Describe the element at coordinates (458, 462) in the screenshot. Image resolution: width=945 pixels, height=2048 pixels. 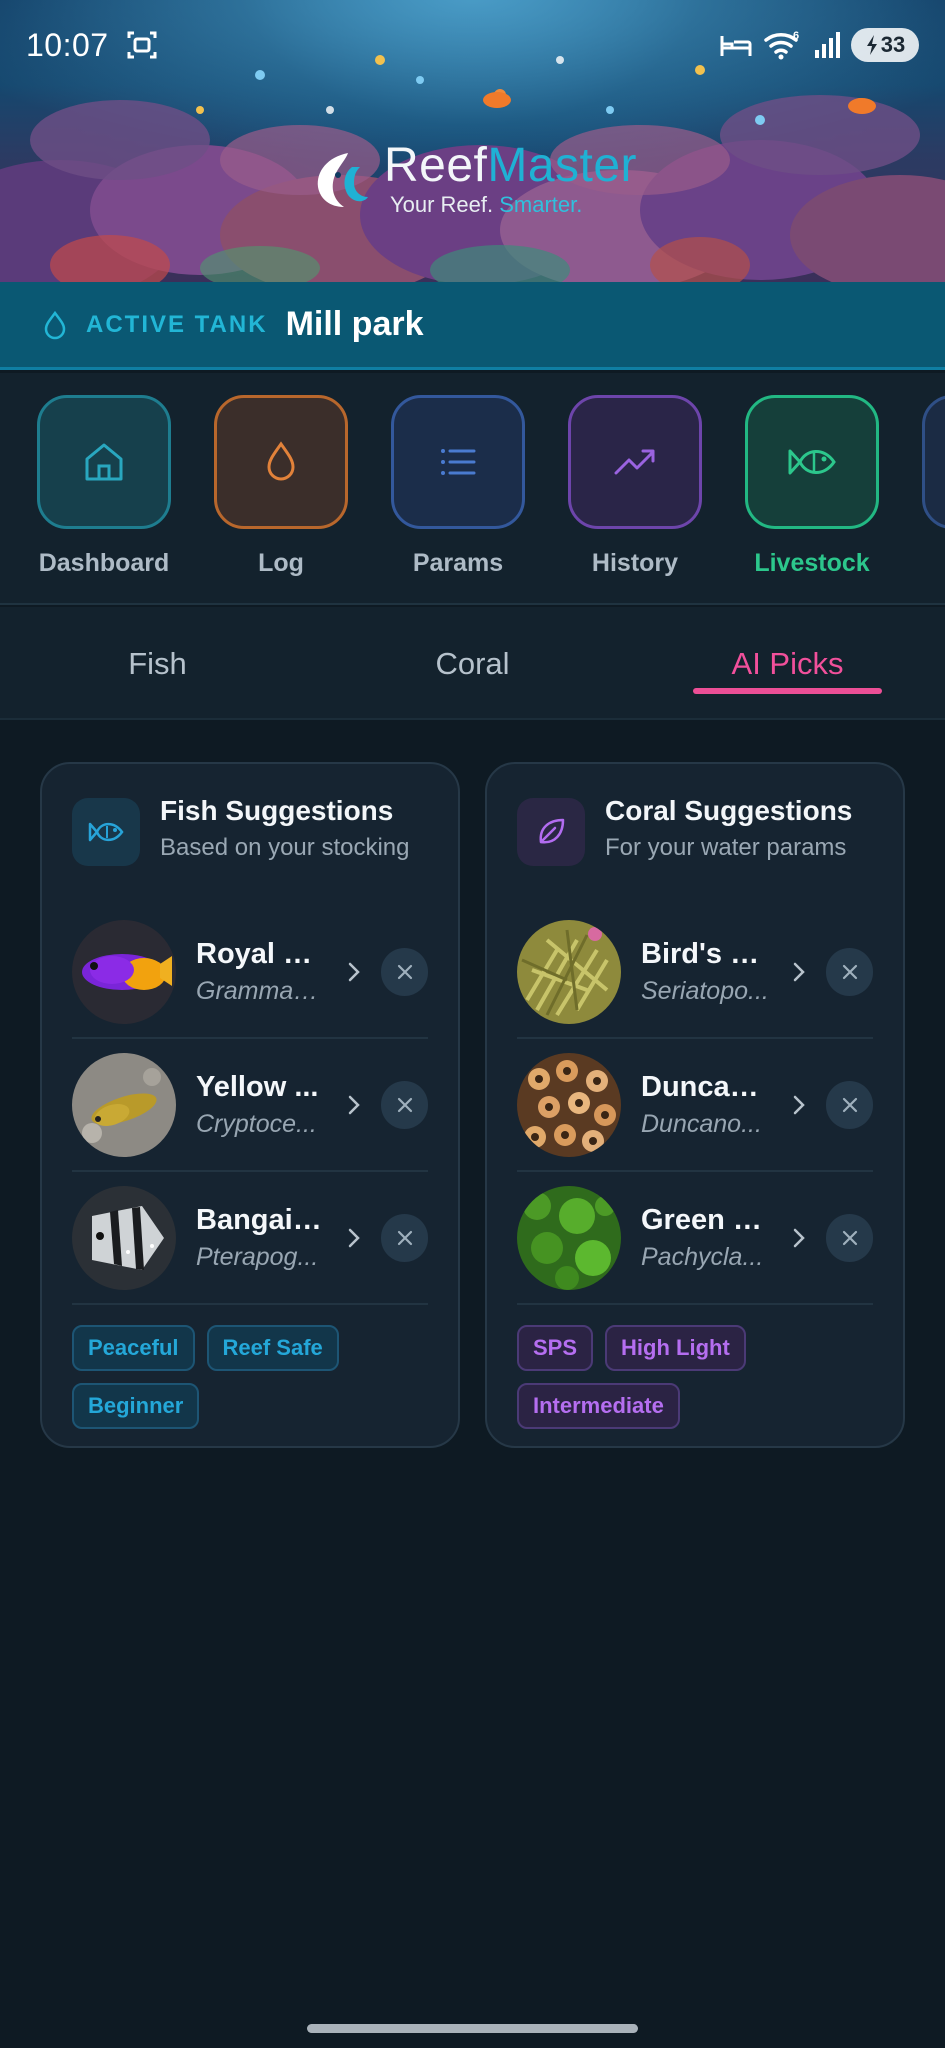
I see `nav-params-tile` at that location.